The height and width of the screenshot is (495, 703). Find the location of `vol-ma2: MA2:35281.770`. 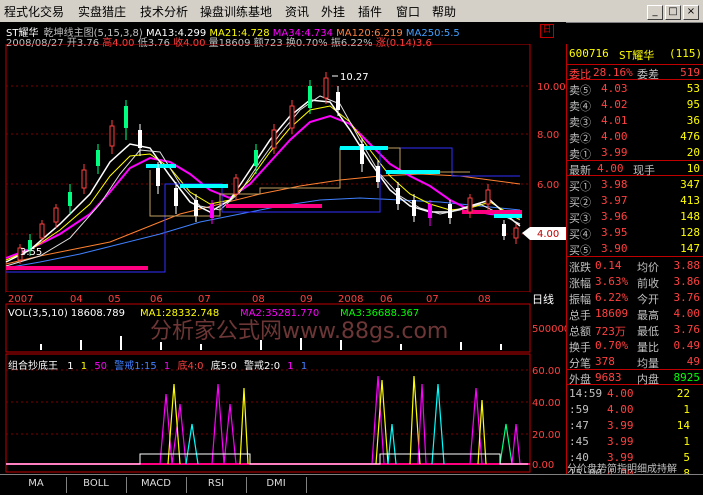

vol-ma2: MA2:35281.770 is located at coordinates (279, 313).